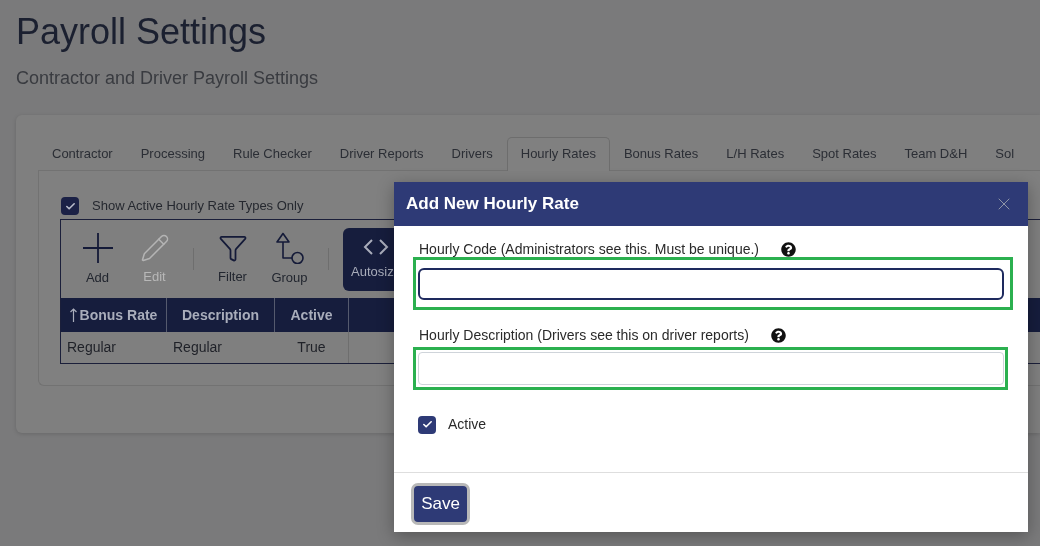 The width and height of the screenshot is (1040, 546). What do you see at coordinates (272, 154) in the screenshot?
I see `tab: Rule Checker` at bounding box center [272, 154].